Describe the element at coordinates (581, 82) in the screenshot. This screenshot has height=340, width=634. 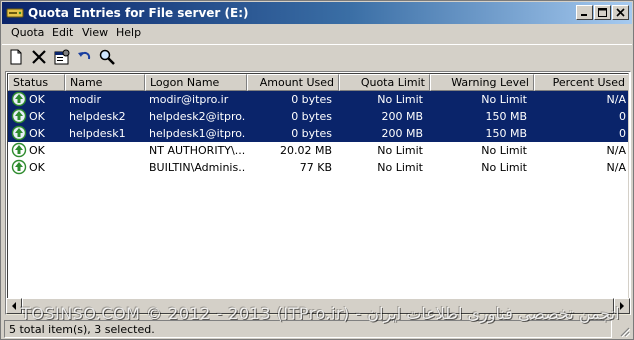
I see `column-percent-used: Percent Used` at that location.